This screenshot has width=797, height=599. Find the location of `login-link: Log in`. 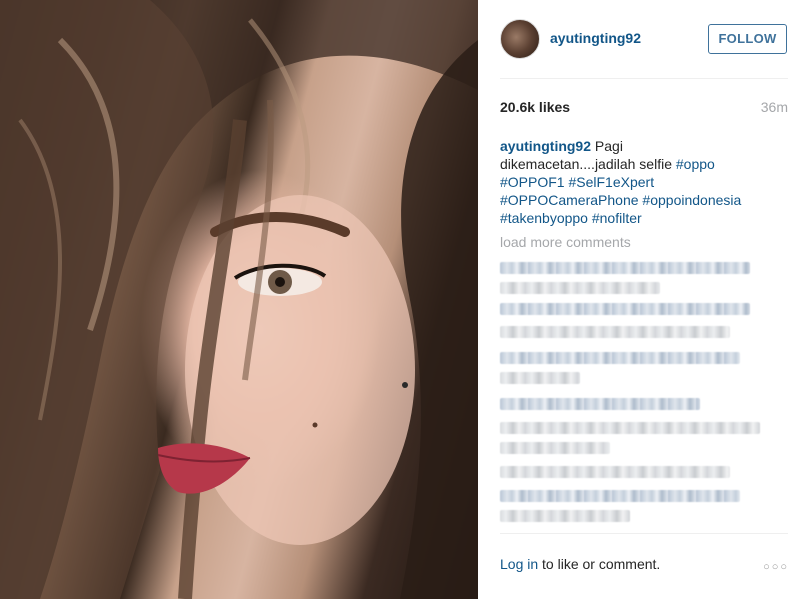

login-link: Log in is located at coordinates (519, 564).